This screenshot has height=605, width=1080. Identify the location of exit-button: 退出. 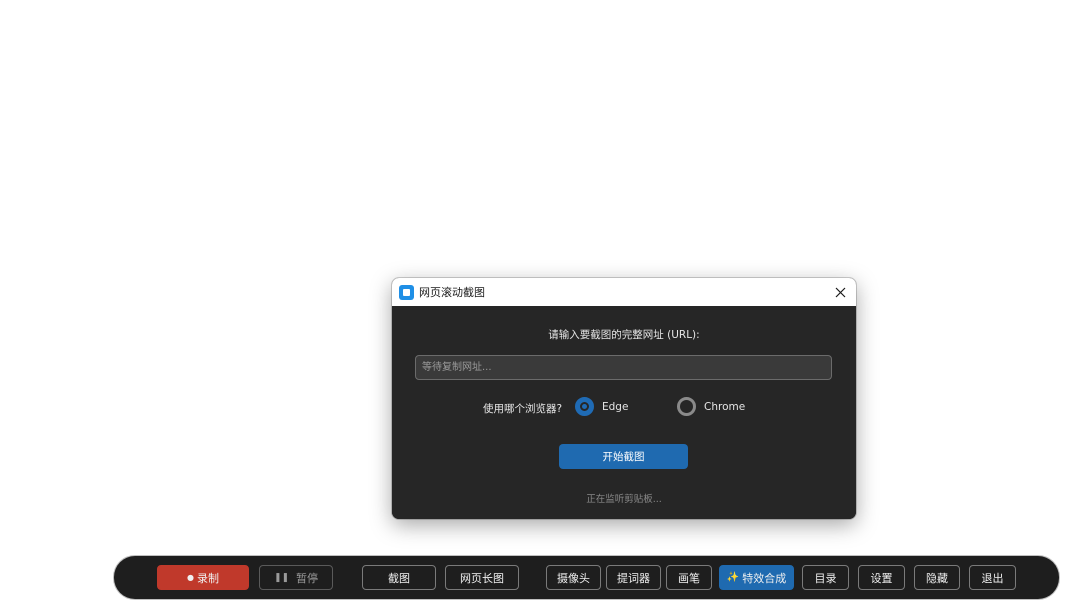
(992, 577).